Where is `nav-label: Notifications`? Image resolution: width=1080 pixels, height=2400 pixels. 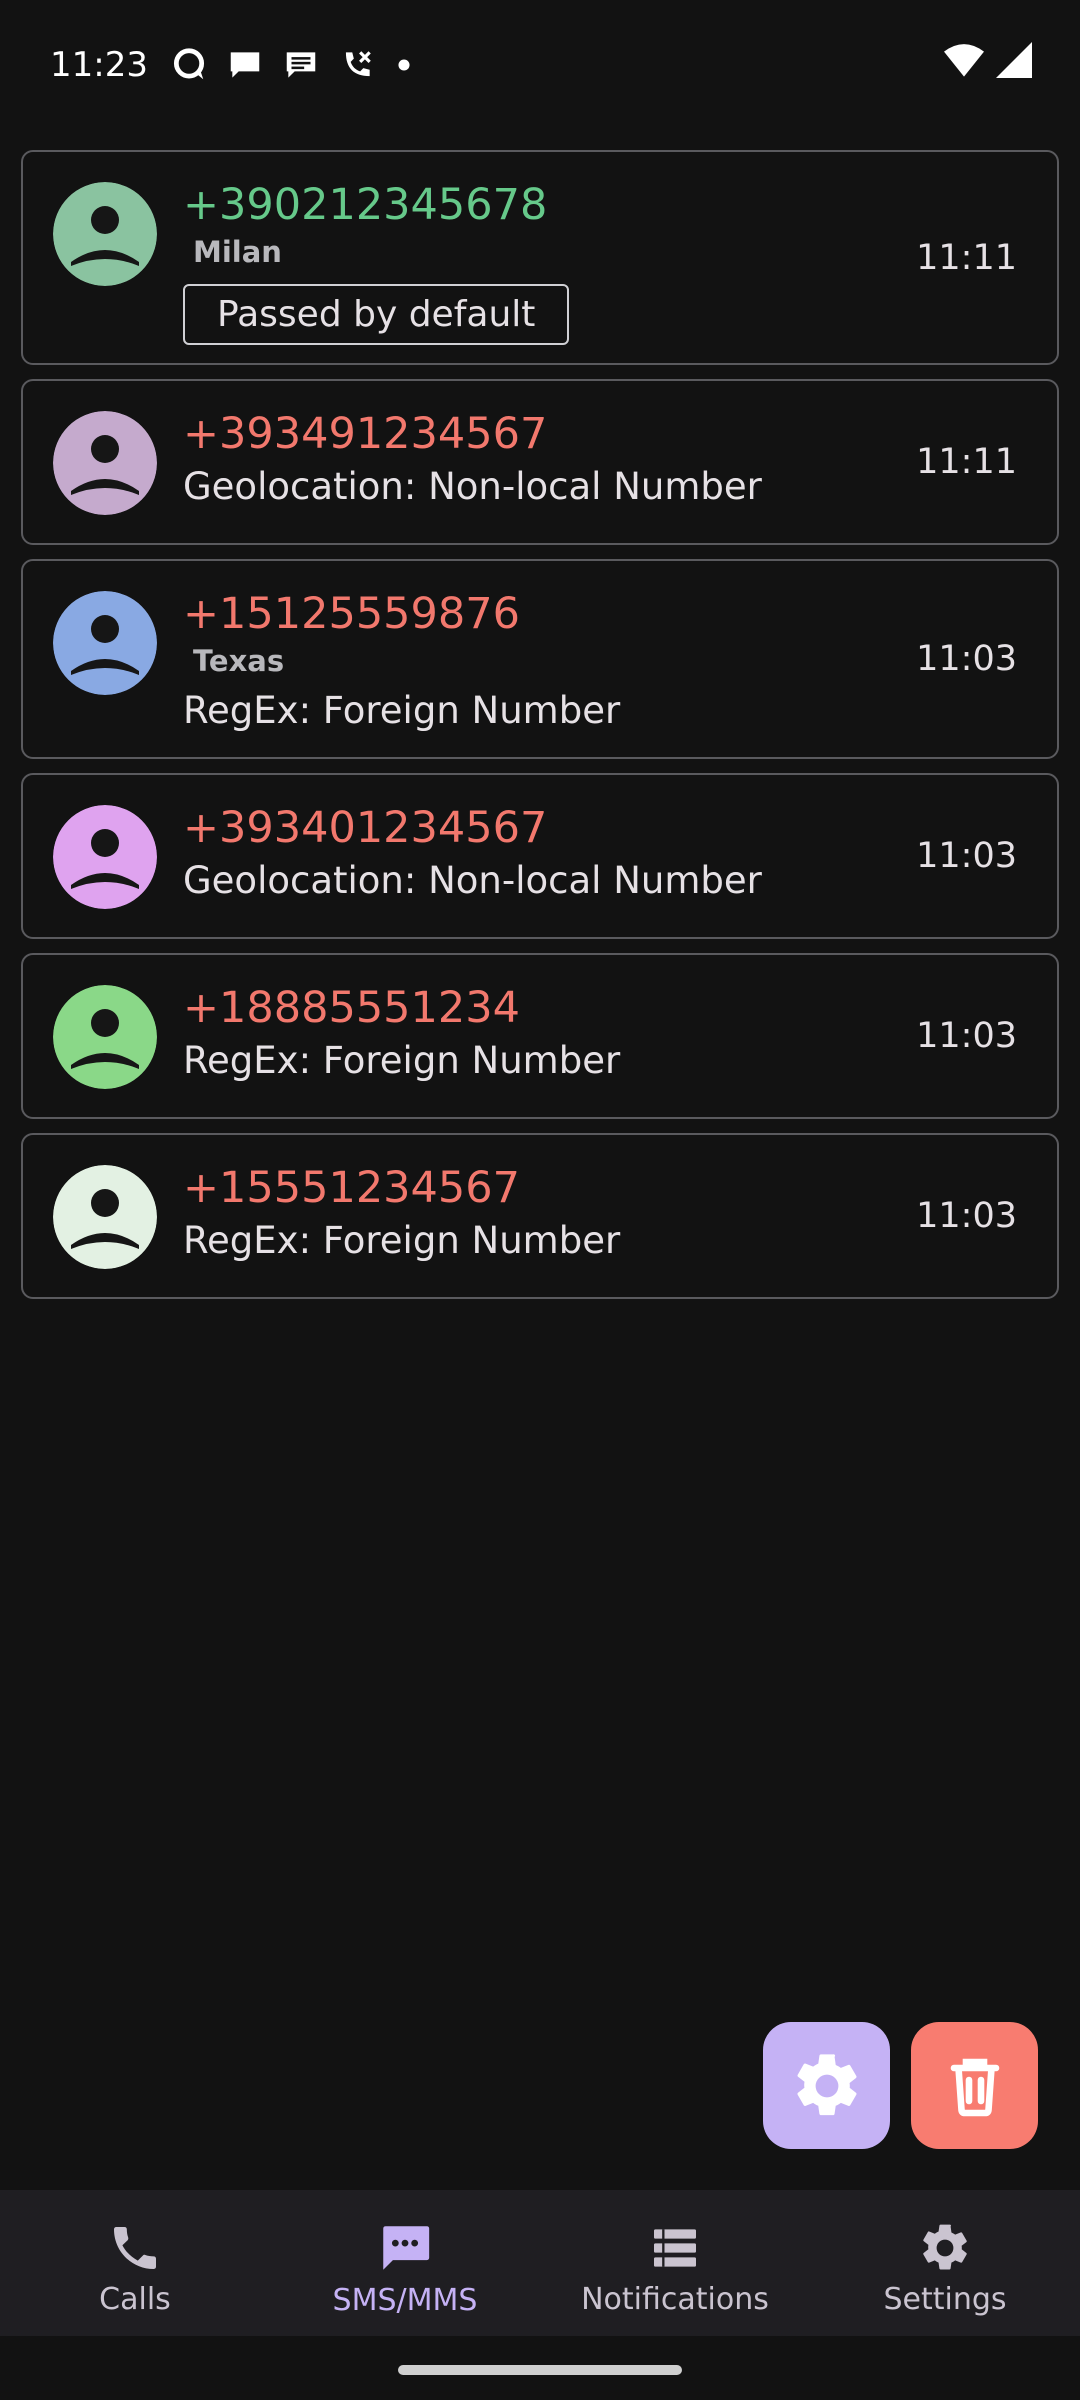 nav-label: Notifications is located at coordinates (675, 2299).